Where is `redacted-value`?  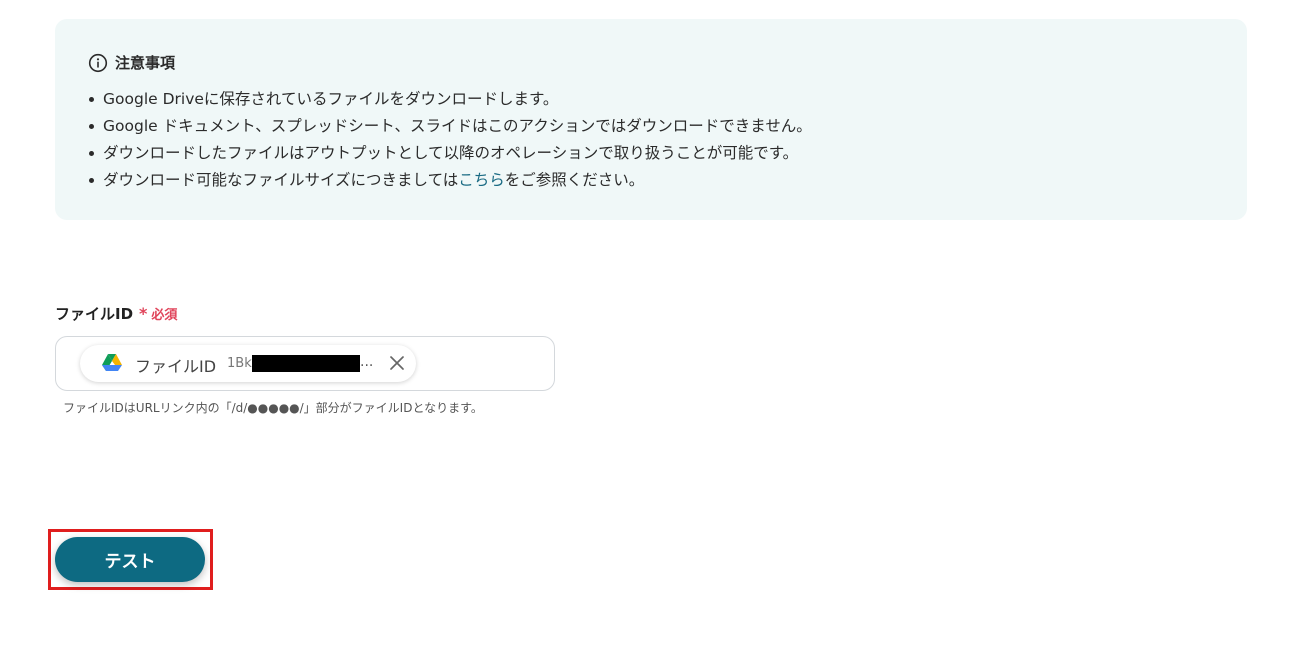
redacted-value is located at coordinates (306, 363).